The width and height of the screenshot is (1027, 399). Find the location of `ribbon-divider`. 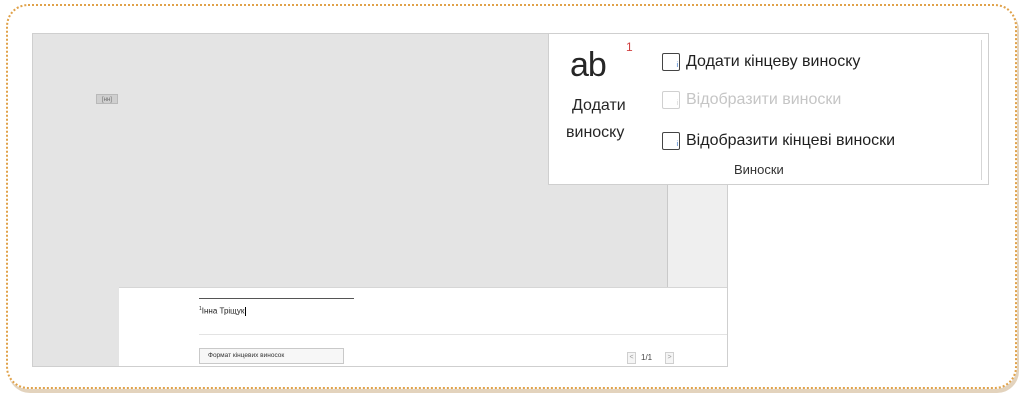

ribbon-divider is located at coordinates (981, 110).